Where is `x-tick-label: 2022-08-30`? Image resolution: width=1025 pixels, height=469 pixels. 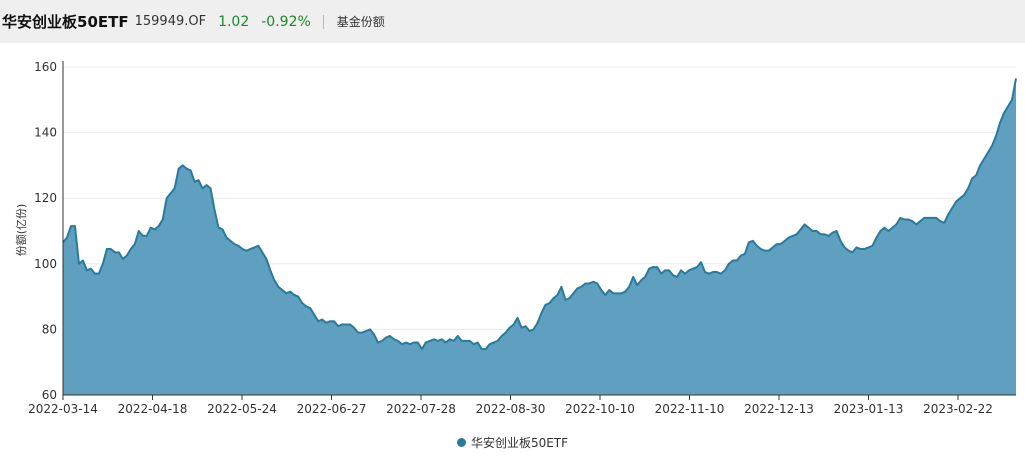
x-tick-label: 2022-08-30 is located at coordinates (511, 409).